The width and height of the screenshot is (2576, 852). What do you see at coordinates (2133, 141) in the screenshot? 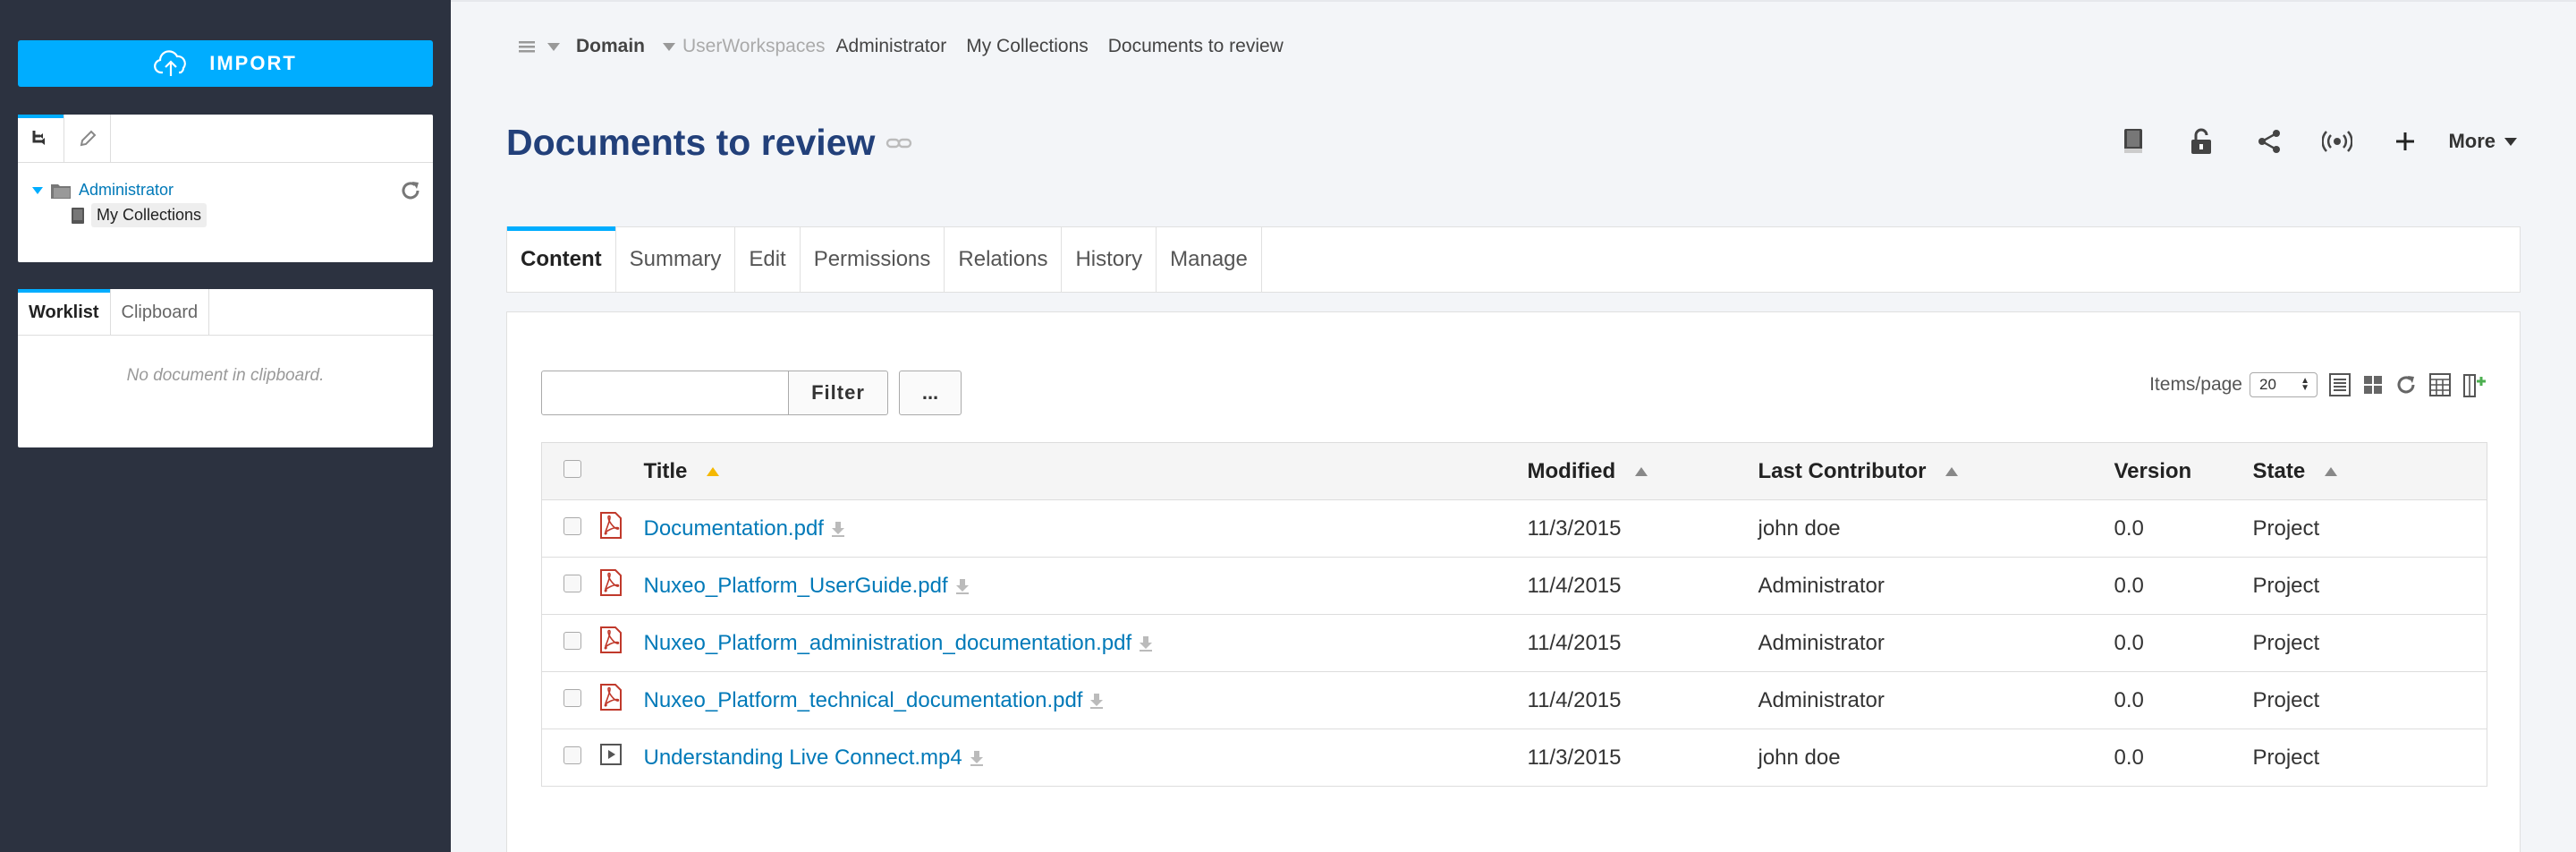
I see `add-to-collection-button` at bounding box center [2133, 141].